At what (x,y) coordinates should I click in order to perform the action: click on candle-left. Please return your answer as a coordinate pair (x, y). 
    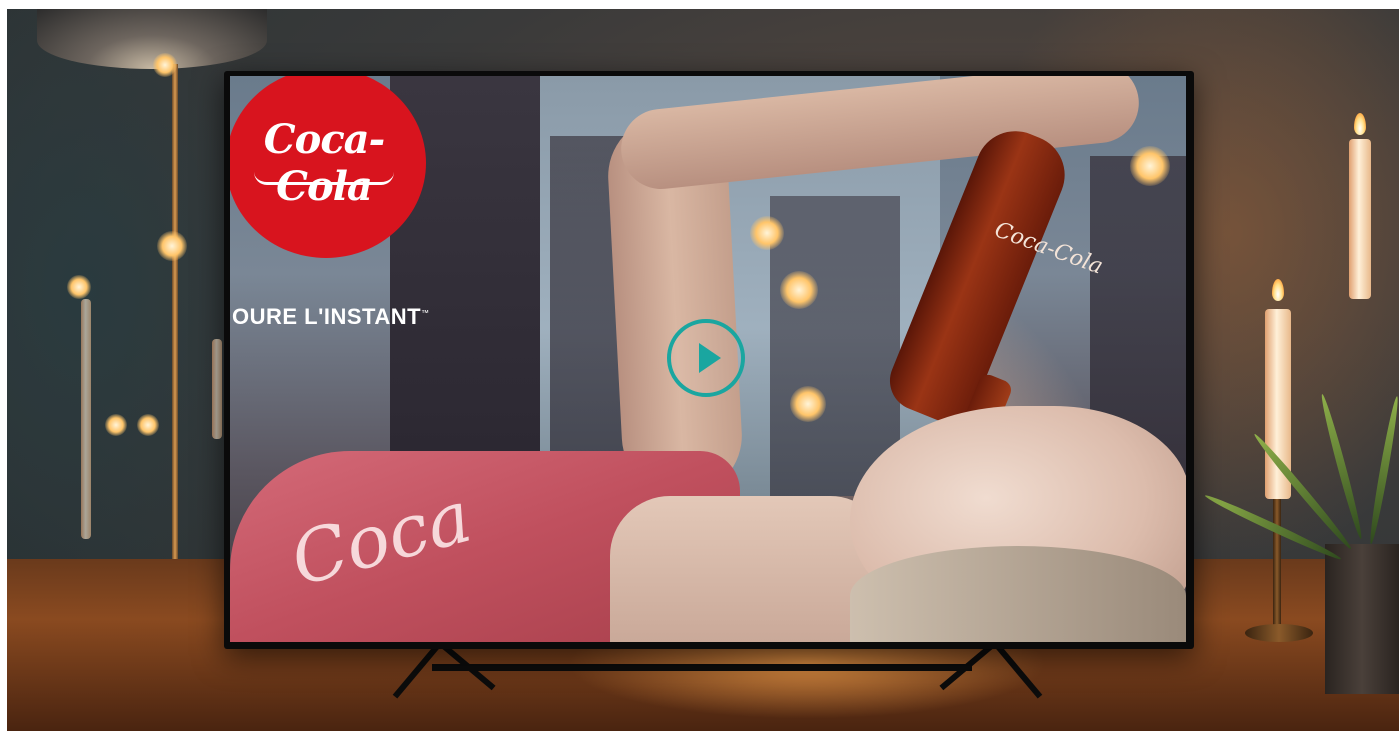
    Looking at the image, I should click on (86, 419).